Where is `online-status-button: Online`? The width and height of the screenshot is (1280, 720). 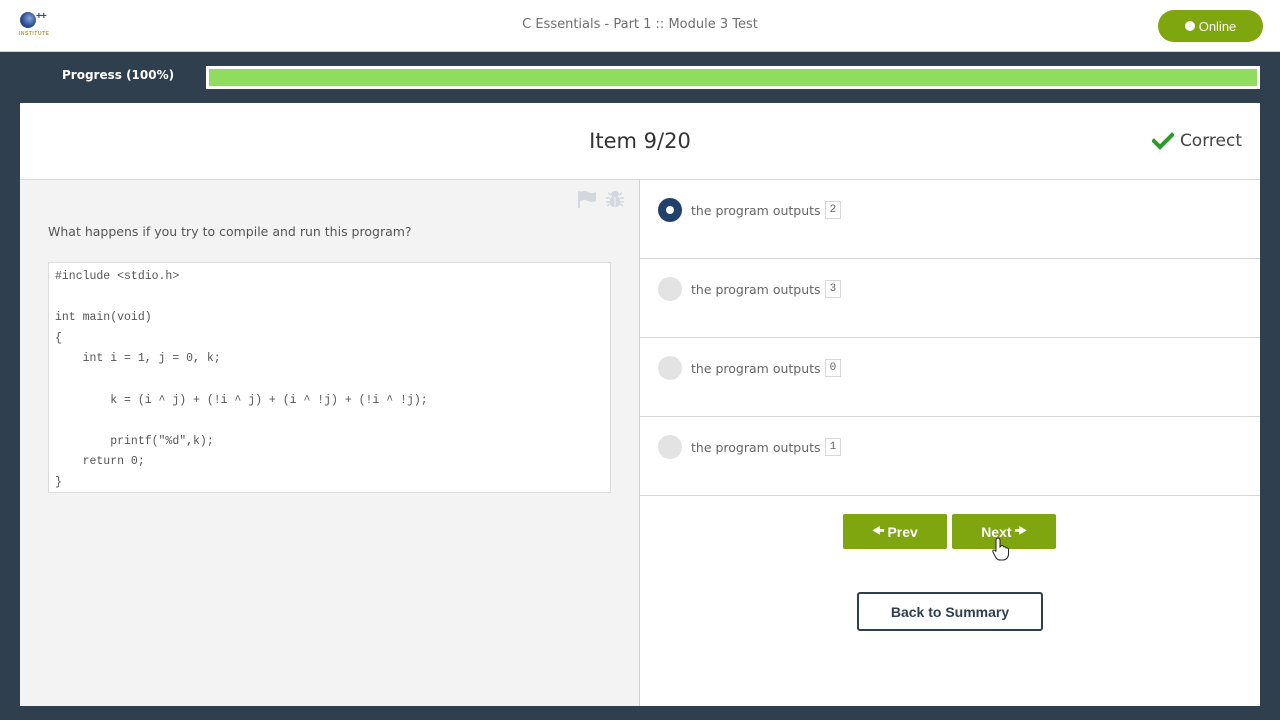
online-status-button: Online is located at coordinates (1210, 26).